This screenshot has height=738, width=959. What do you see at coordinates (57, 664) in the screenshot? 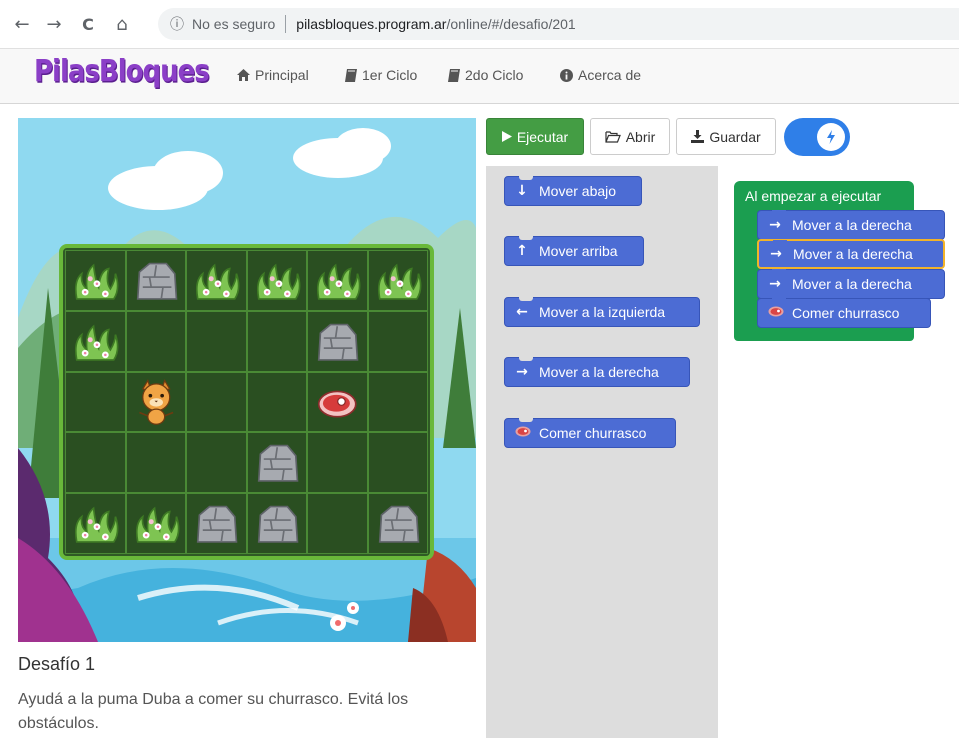
I see `challenge-title: Desafío 1` at bounding box center [57, 664].